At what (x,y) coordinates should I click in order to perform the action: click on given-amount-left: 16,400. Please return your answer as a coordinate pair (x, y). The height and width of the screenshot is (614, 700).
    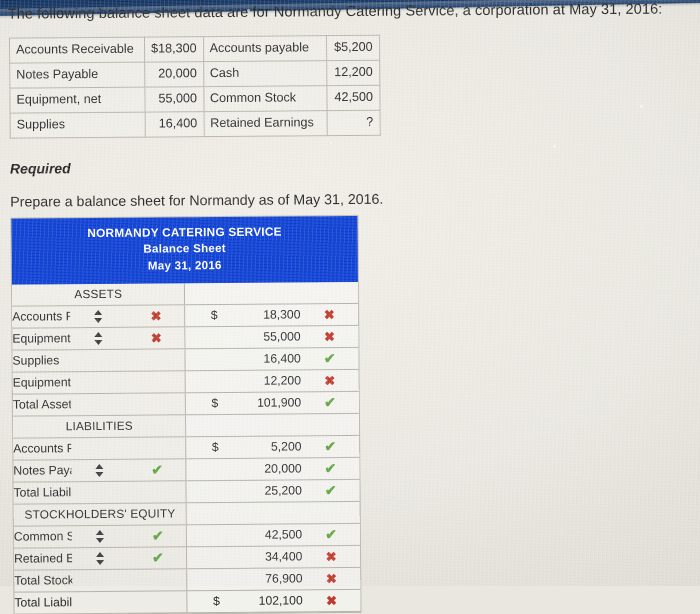
    Looking at the image, I should click on (174, 124).